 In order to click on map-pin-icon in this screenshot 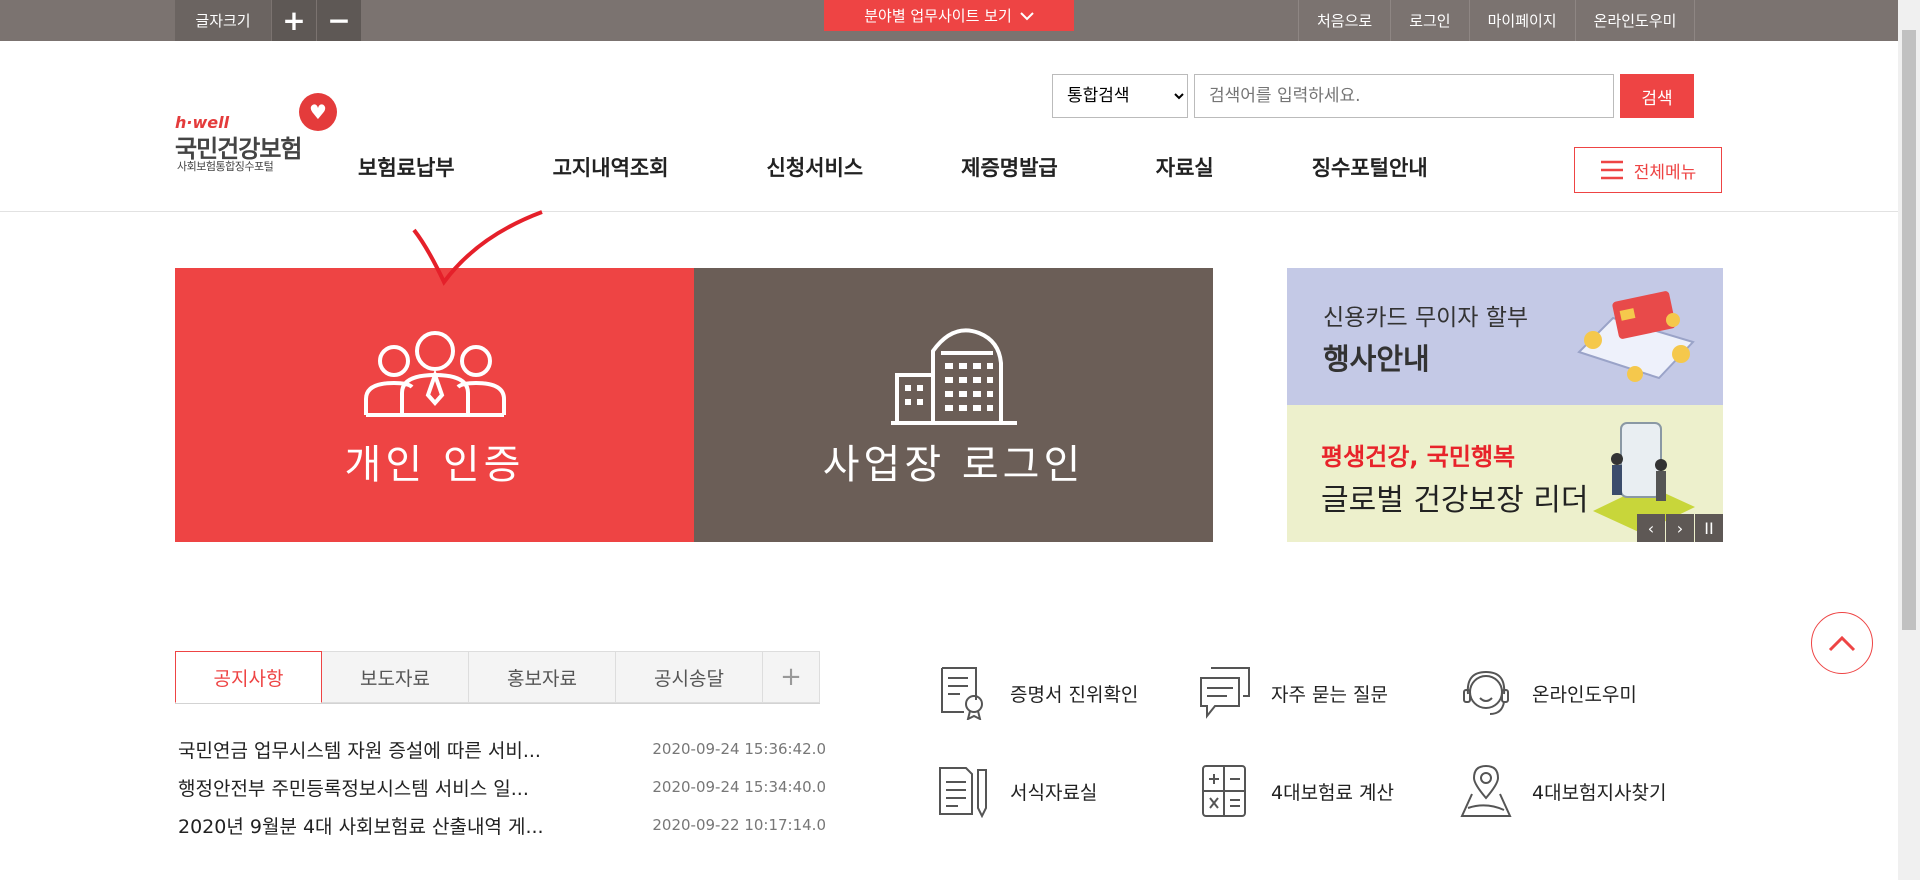, I will do `click(1486, 790)`.